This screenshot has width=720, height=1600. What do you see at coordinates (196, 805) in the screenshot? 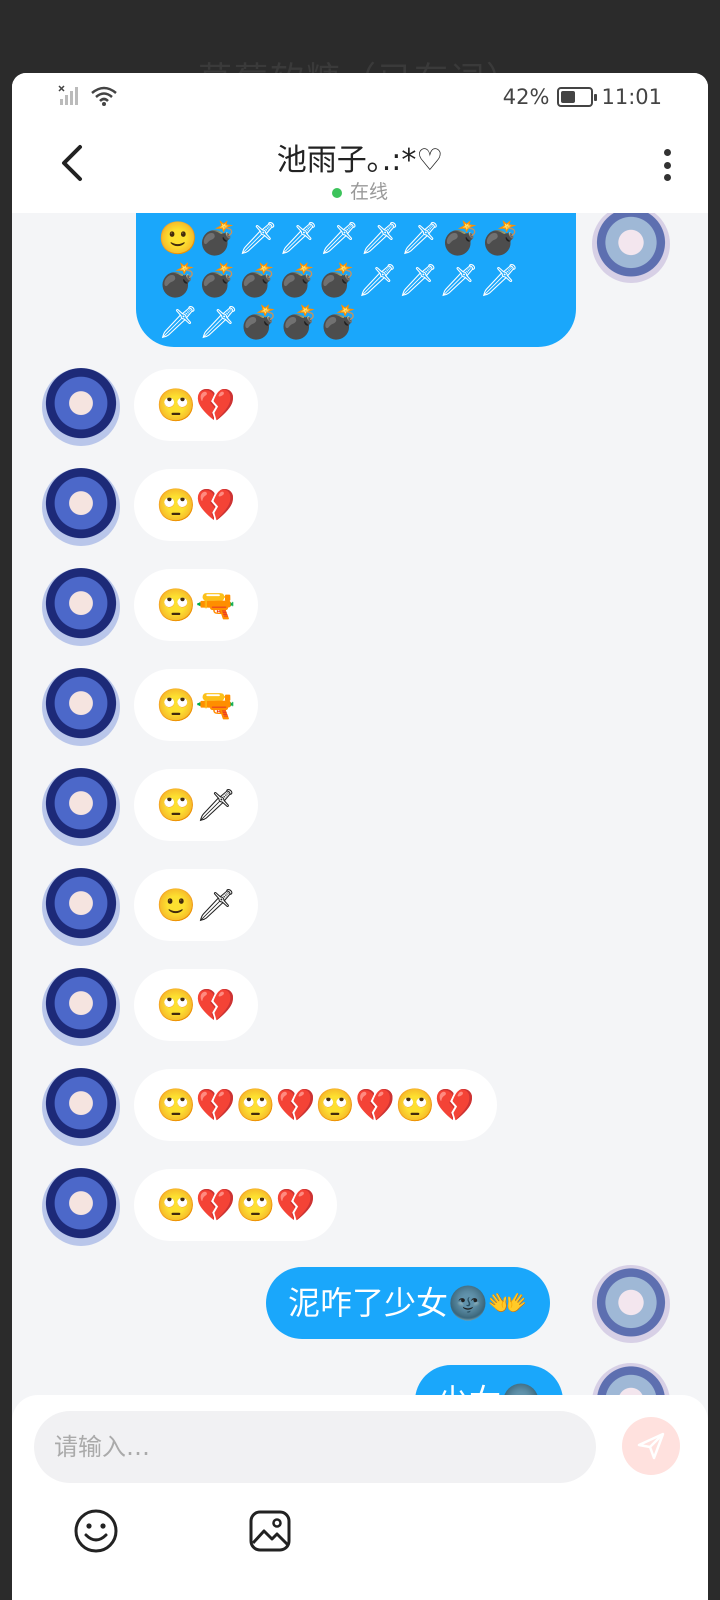
I see `message-bubble-incoming: 🙄🗡` at bounding box center [196, 805].